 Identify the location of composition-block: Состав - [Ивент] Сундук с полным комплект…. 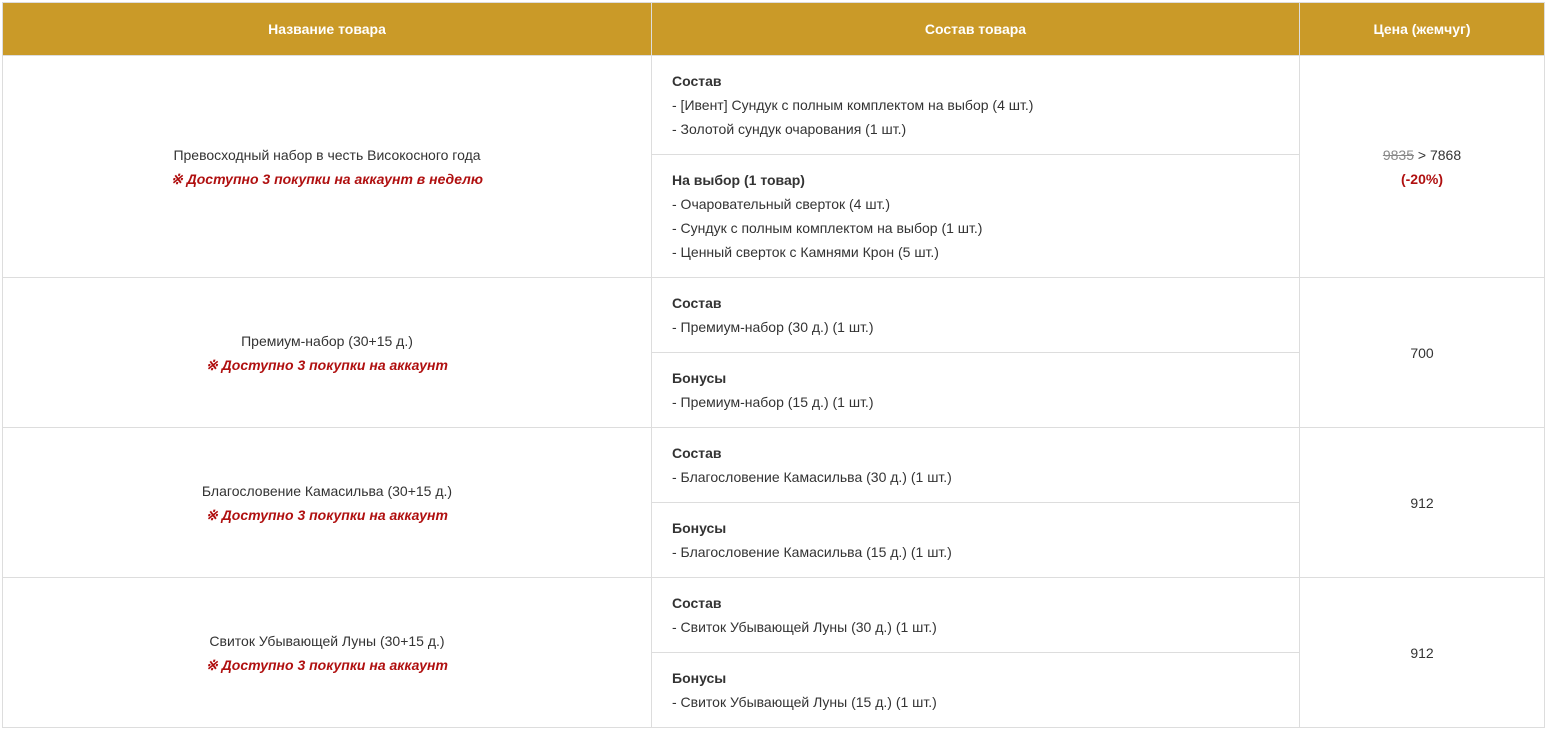
(975, 105).